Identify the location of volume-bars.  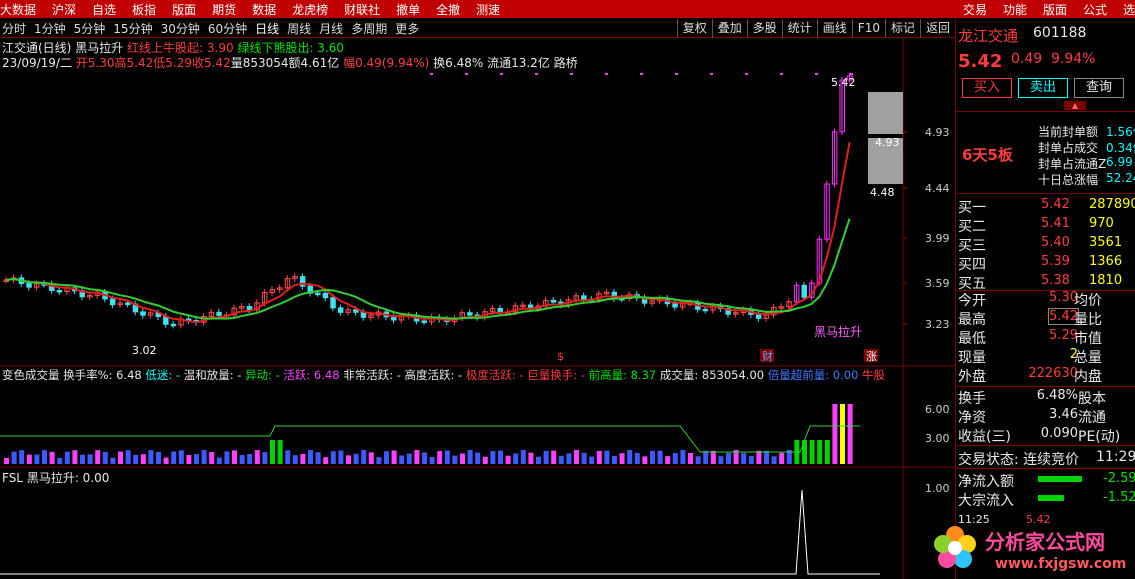
(428, 434).